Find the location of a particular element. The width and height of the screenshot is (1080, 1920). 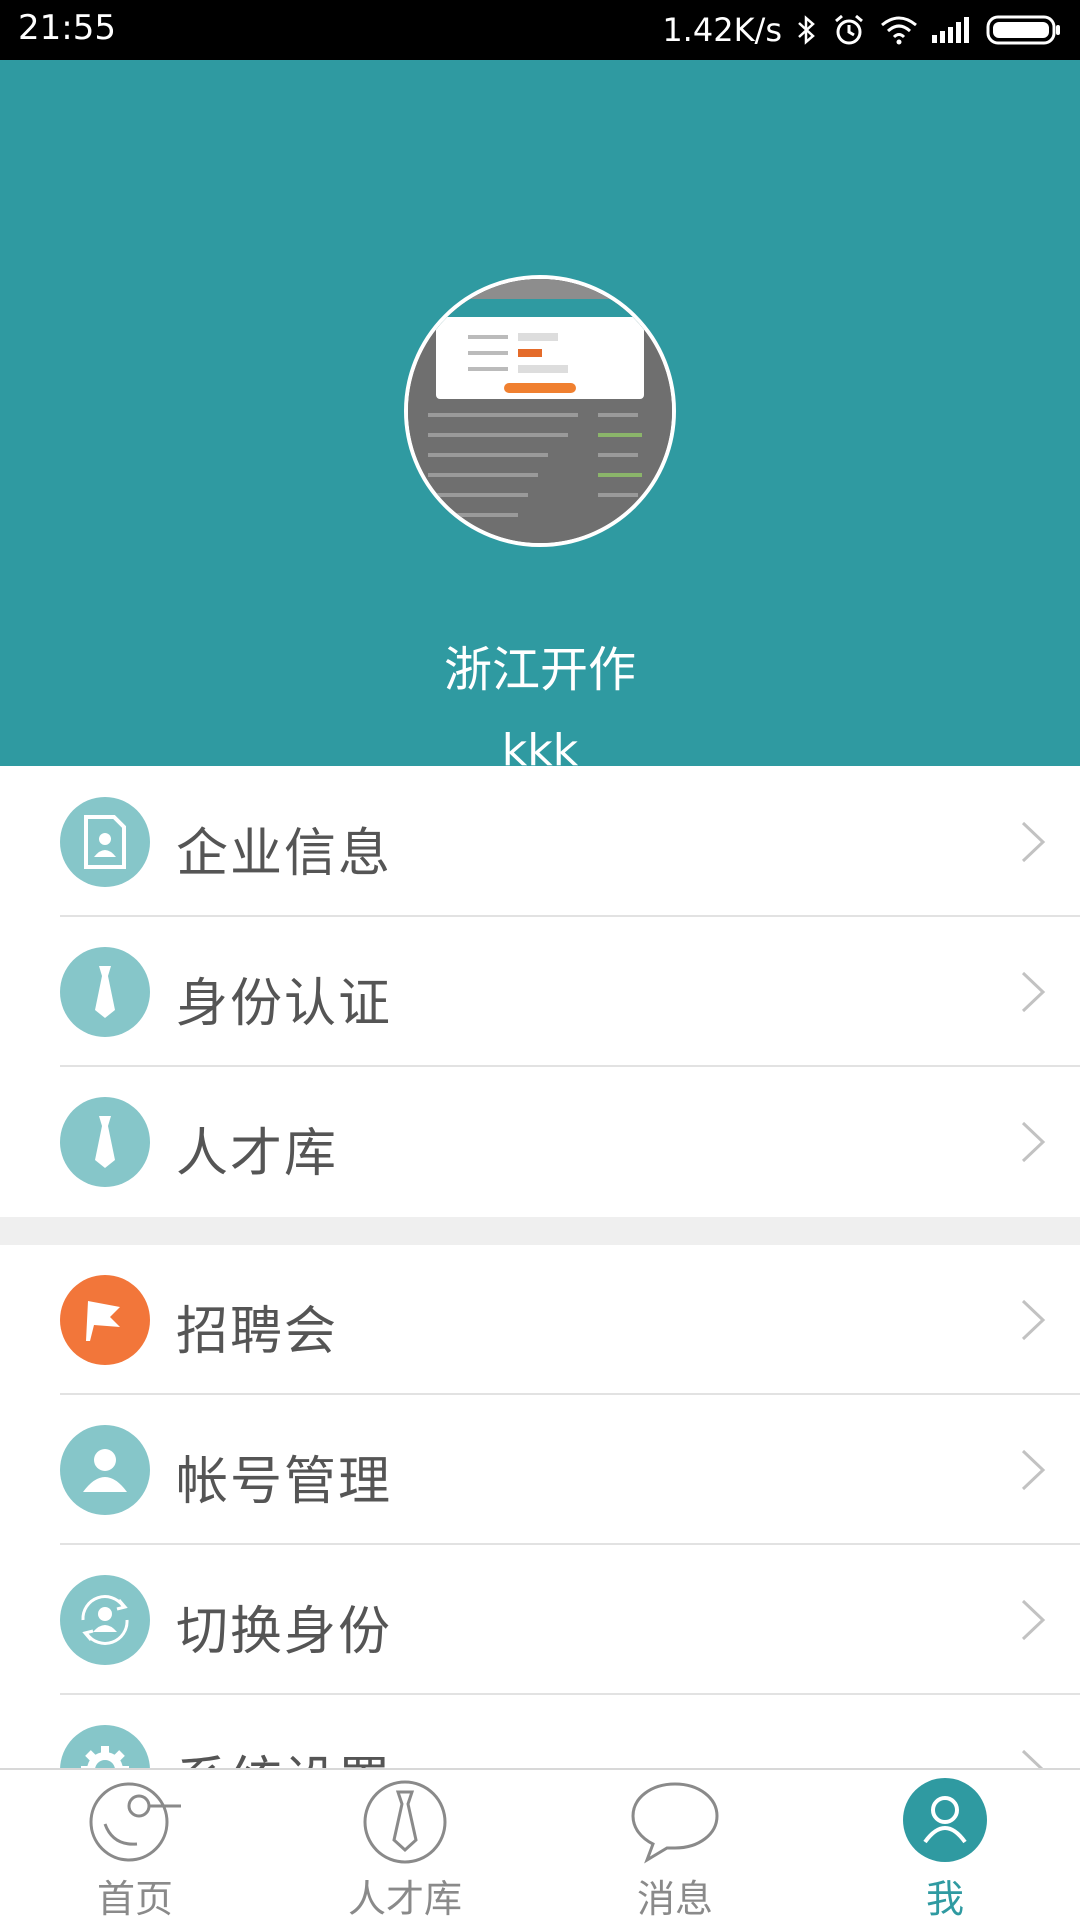

avatar is located at coordinates (540, 411).